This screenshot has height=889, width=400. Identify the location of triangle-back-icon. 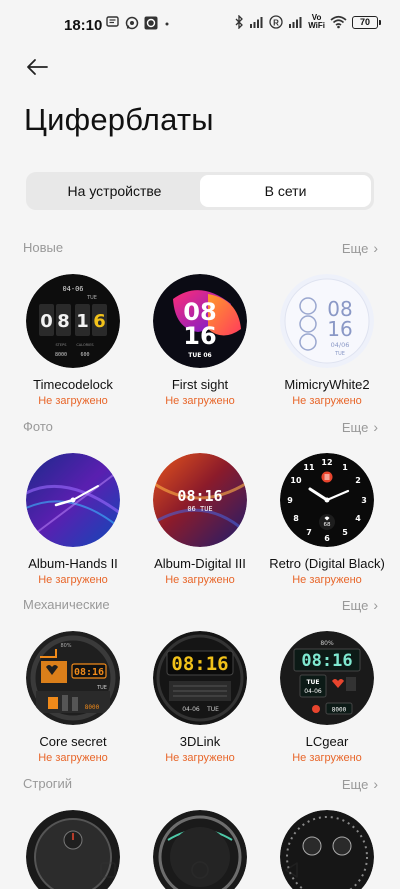
(291, 869).